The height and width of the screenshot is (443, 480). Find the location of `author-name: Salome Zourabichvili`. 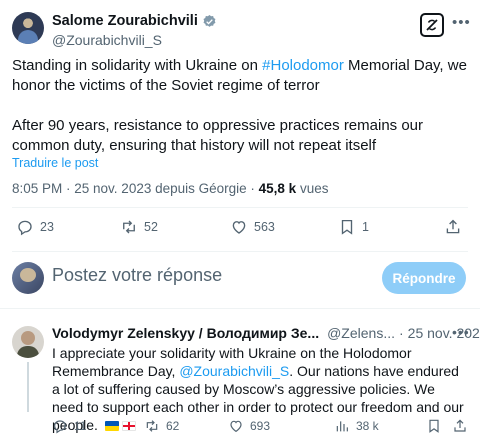

author-name: Salome Zourabichvili is located at coordinates (125, 21).